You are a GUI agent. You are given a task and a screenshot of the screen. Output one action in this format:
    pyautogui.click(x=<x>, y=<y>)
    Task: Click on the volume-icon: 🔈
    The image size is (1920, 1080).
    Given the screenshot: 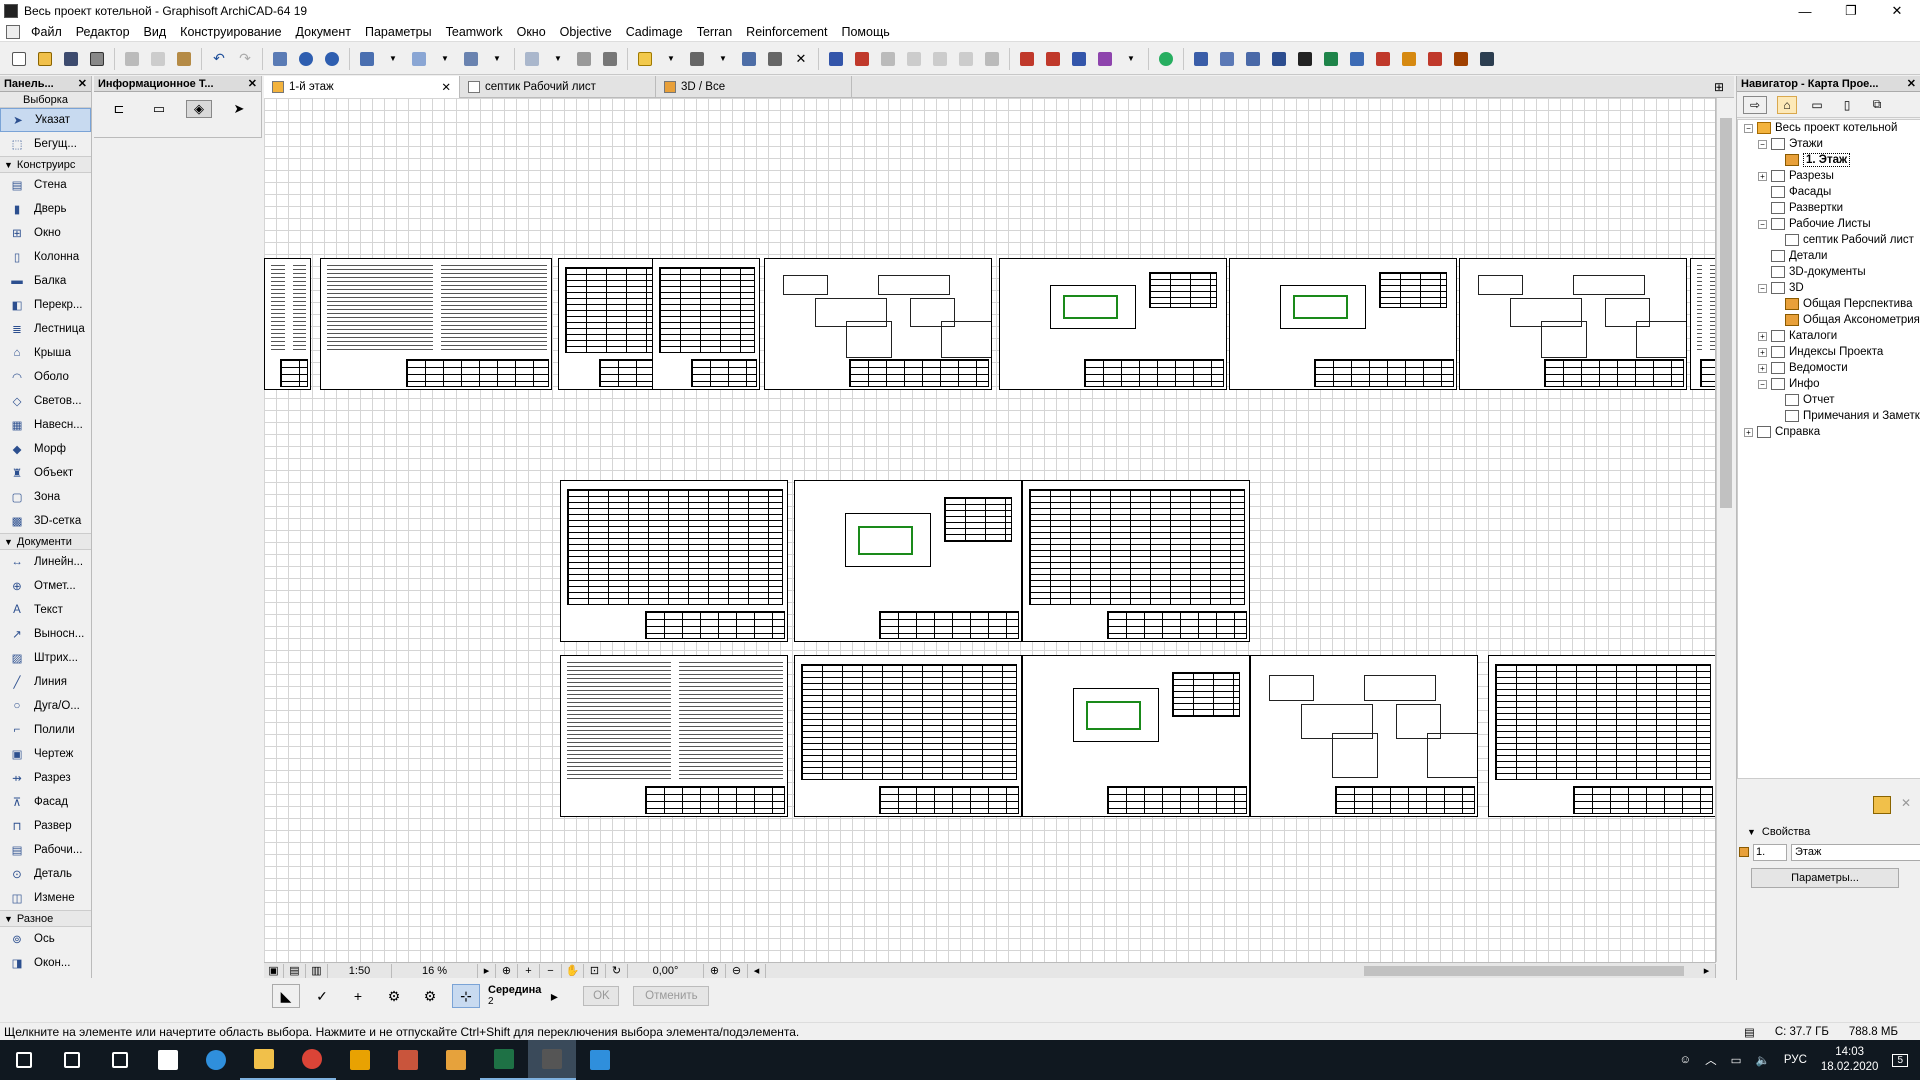 What is the action you would take?
    pyautogui.click(x=1763, y=1060)
    